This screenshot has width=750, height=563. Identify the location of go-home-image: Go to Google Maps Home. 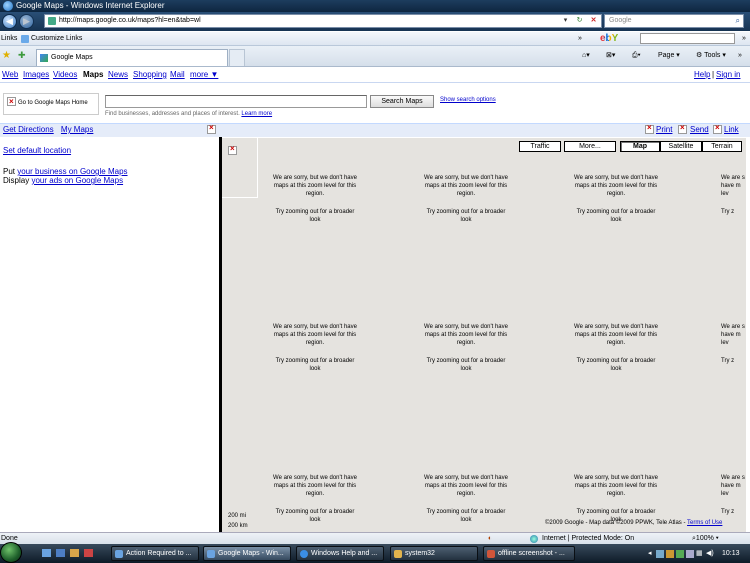
(51, 104).